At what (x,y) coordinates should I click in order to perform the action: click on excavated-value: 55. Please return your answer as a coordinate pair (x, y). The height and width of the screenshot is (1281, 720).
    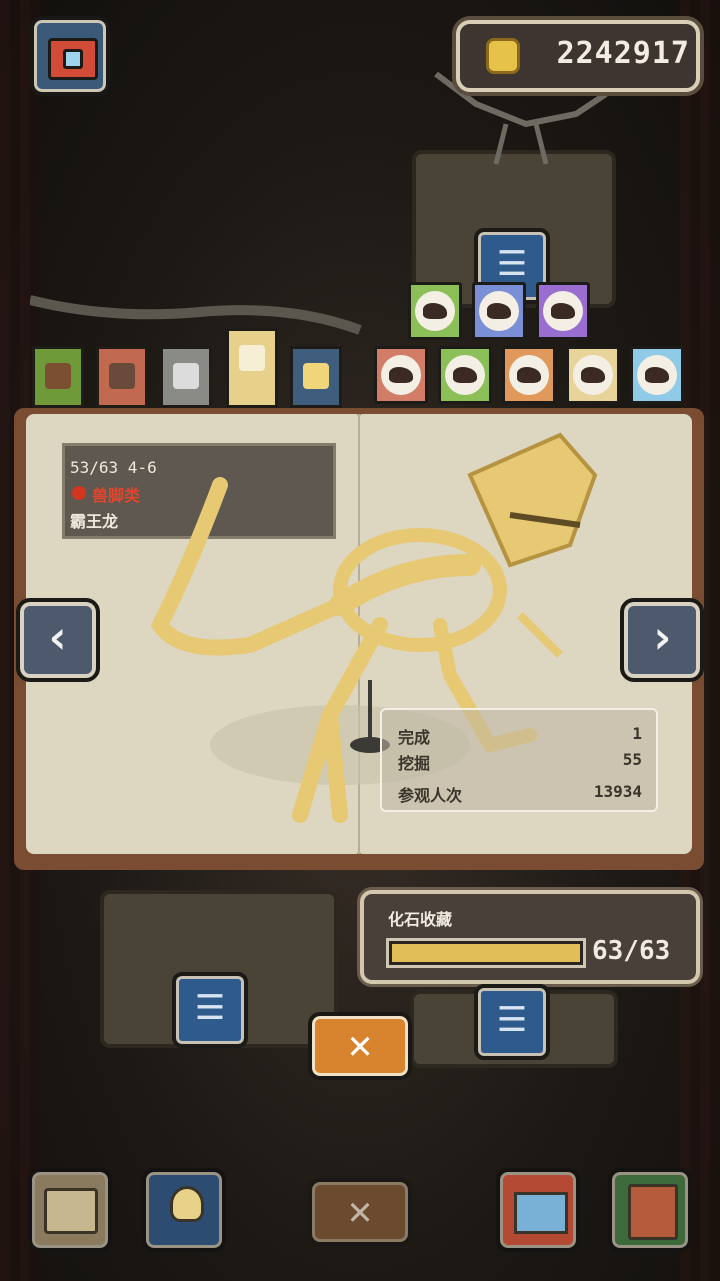
    Looking at the image, I should click on (632, 759).